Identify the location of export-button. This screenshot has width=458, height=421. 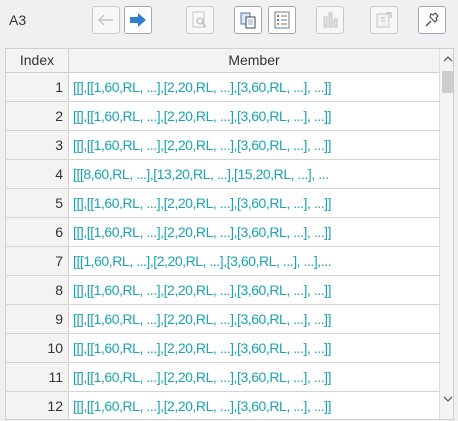
(384, 20).